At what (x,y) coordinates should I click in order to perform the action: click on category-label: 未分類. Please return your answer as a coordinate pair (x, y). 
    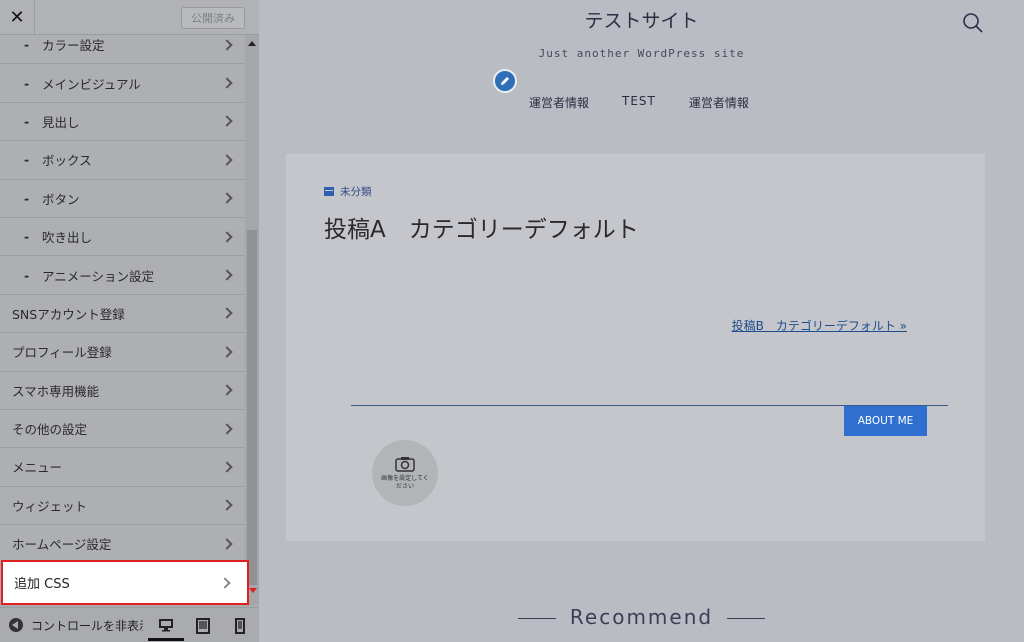
    Looking at the image, I should click on (356, 192).